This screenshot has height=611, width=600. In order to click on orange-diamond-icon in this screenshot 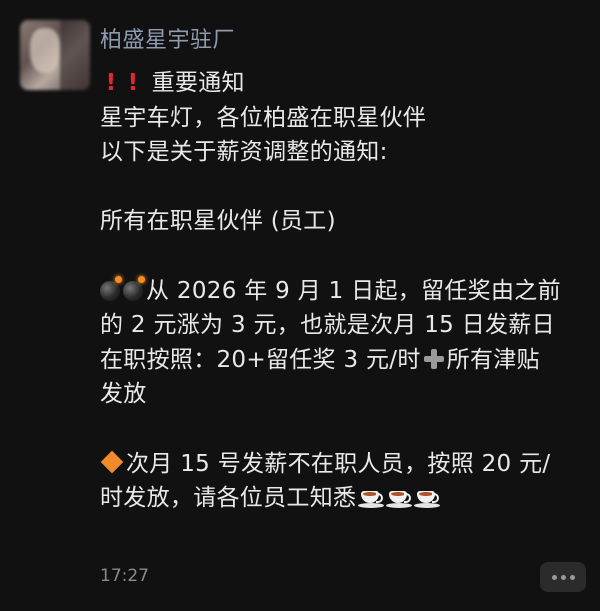, I will do `click(112, 461)`.